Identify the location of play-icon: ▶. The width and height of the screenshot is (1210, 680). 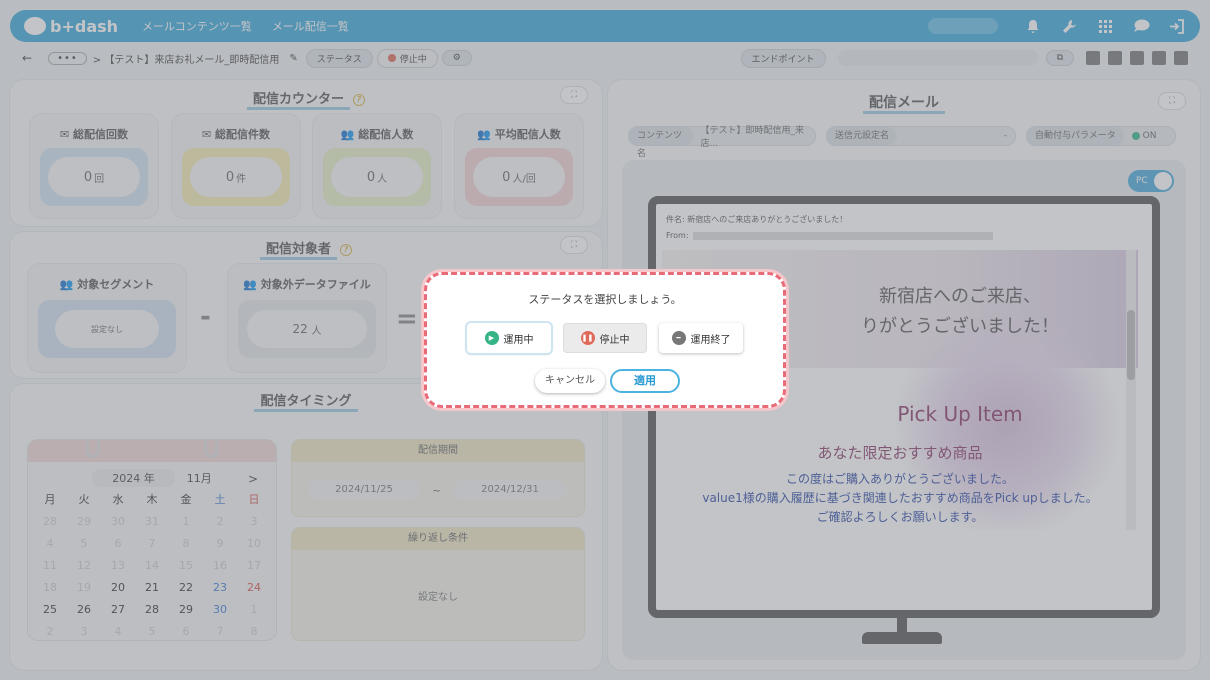
(491, 338).